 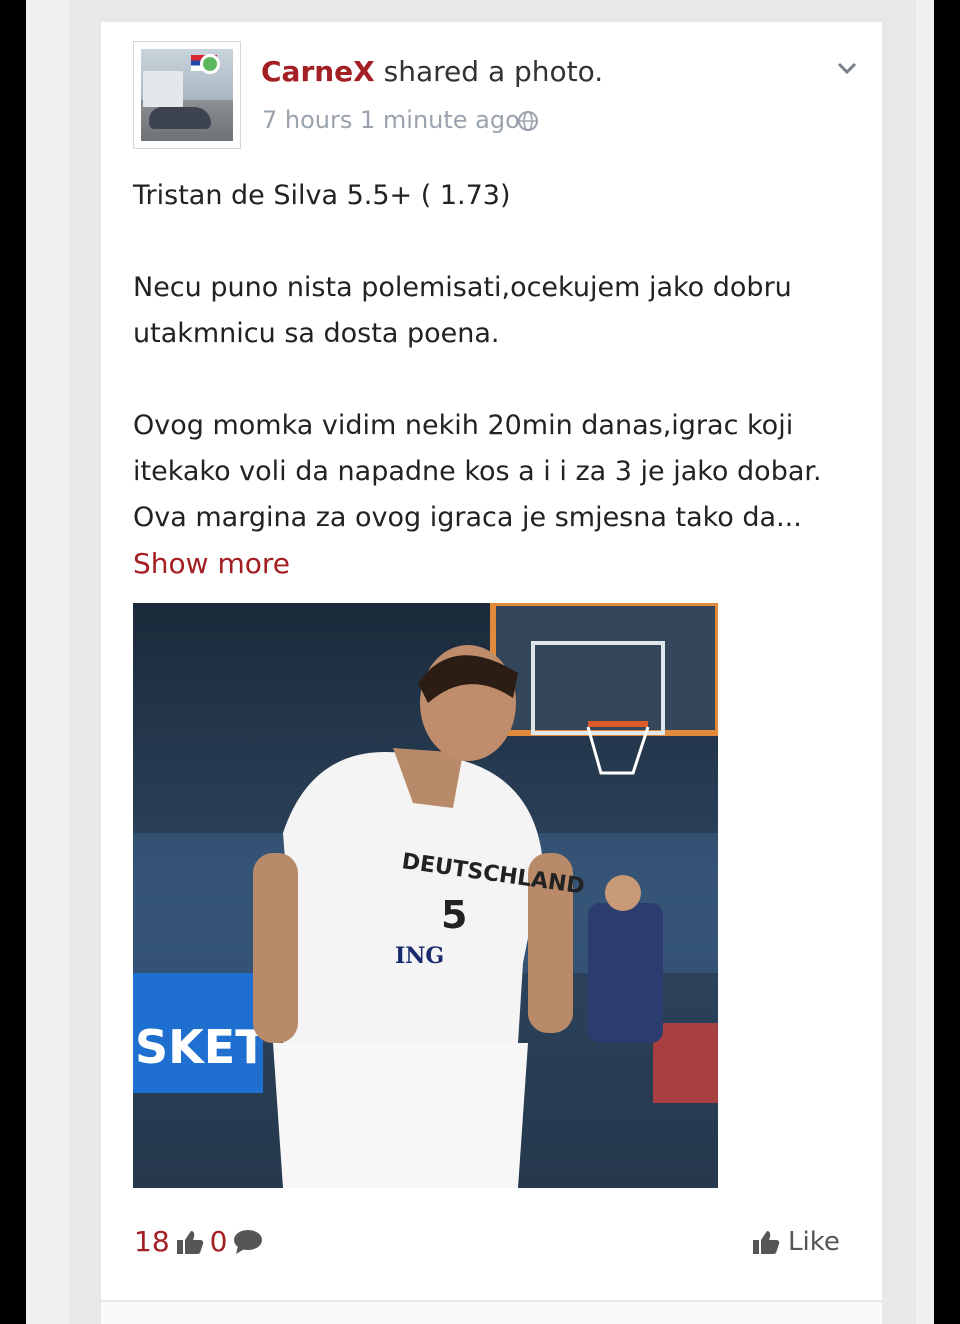 What do you see at coordinates (219, 1241) in the screenshot?
I see `comment-count: 0` at bounding box center [219, 1241].